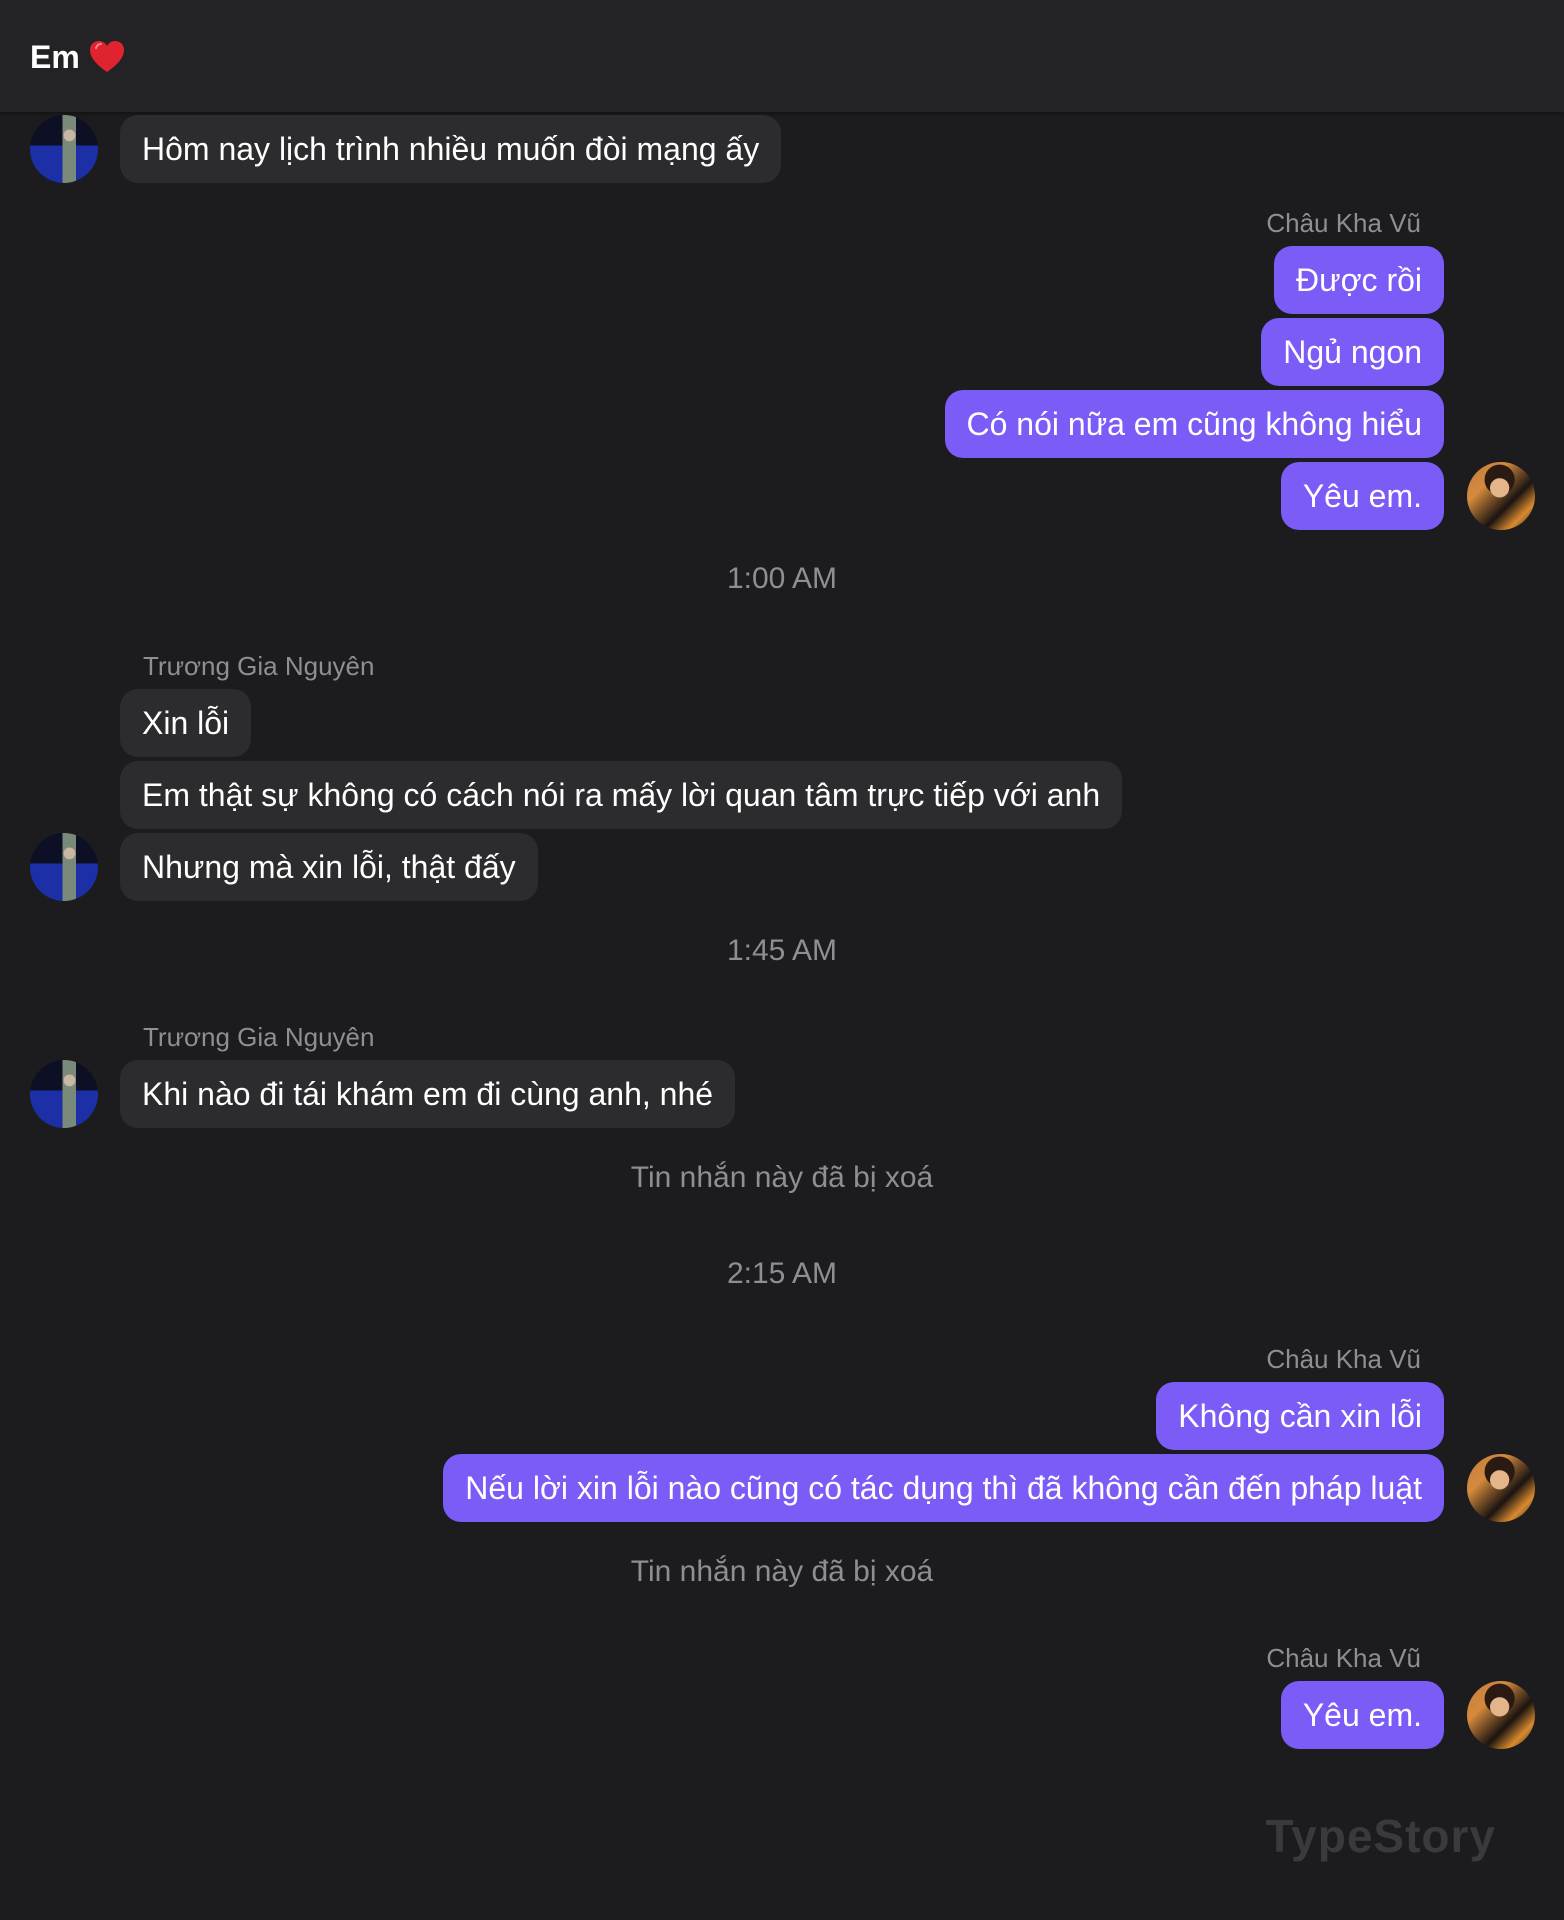  I want to click on timestamp: 1:45 AM, so click(782, 950).